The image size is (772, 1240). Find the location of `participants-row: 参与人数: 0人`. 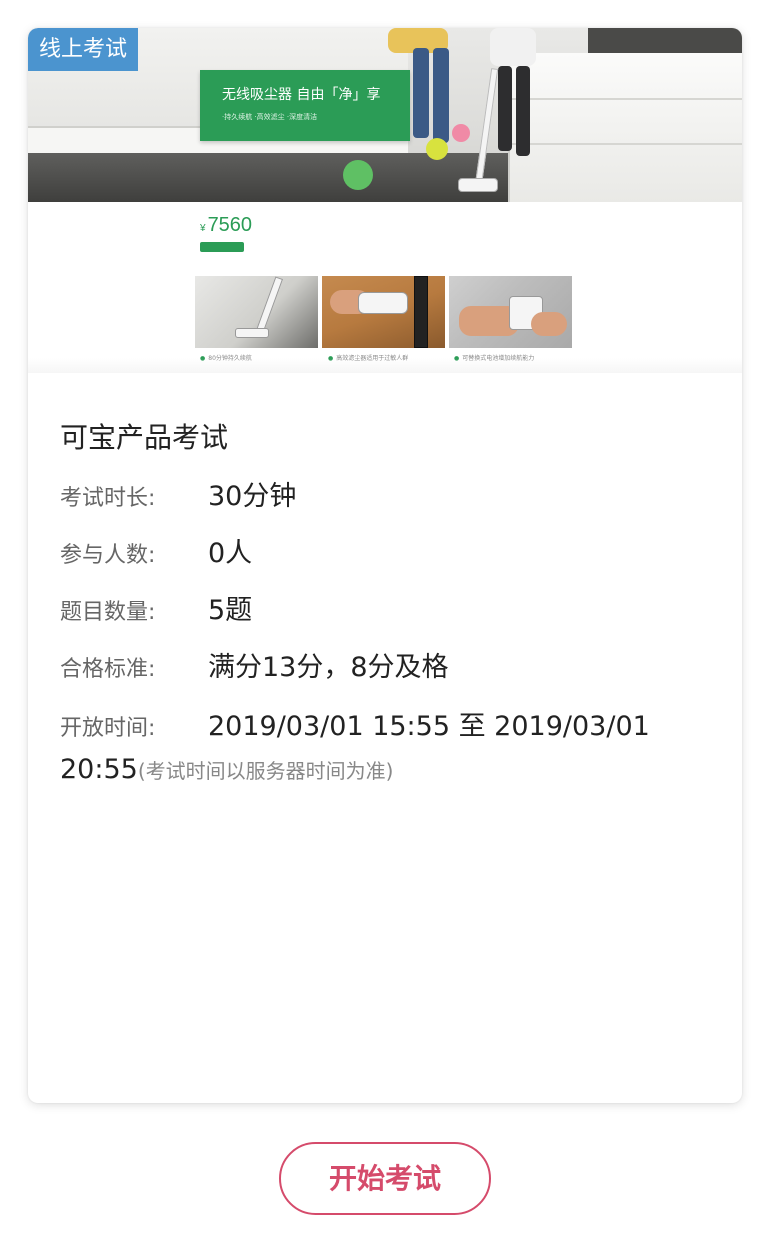

participants-row: 参与人数: 0人 is located at coordinates (156, 550).